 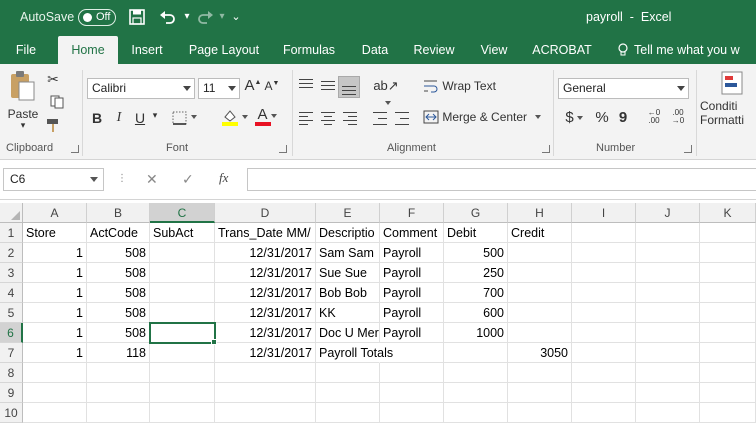 What do you see at coordinates (11, 293) in the screenshot?
I see `row-header-4: 4` at bounding box center [11, 293].